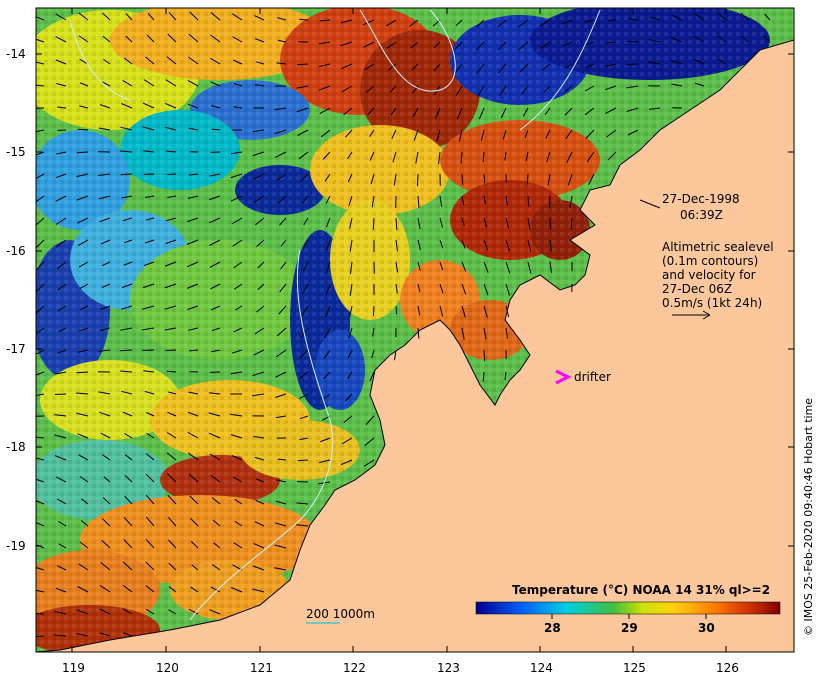 The image size is (820, 680). I want to click on lon-tick-label: 120, so click(167, 668).